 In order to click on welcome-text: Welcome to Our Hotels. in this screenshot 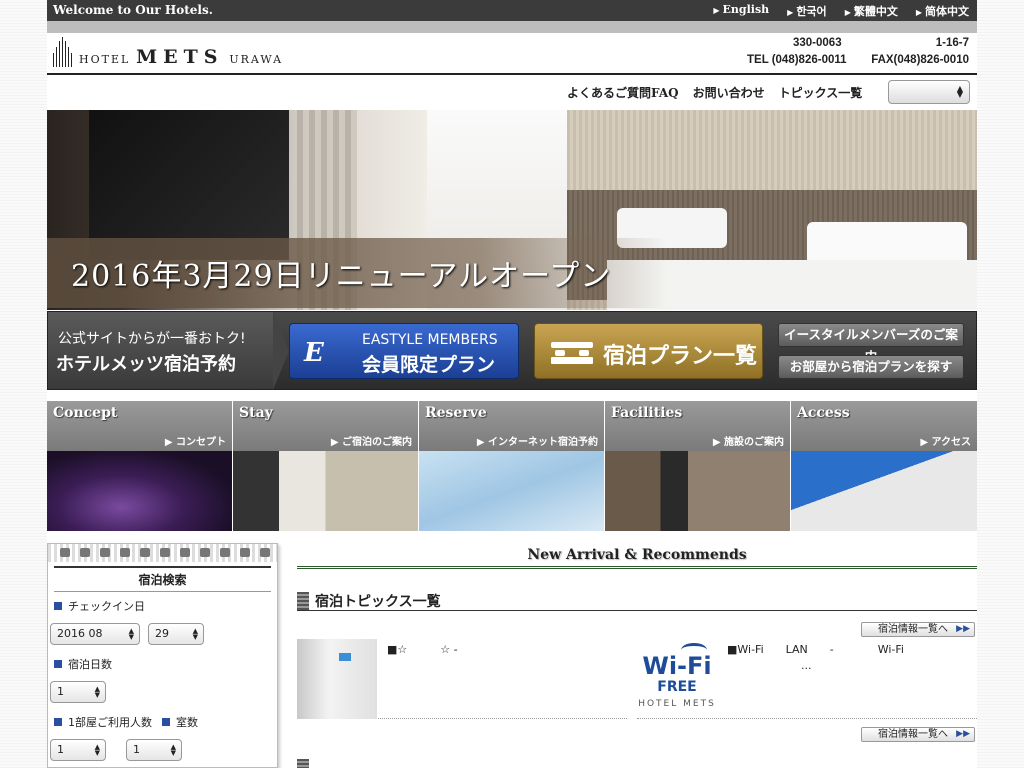, I will do `click(133, 10)`.